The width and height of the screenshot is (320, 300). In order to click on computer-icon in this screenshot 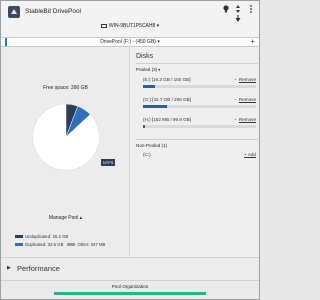, I will do `click(103, 25)`.